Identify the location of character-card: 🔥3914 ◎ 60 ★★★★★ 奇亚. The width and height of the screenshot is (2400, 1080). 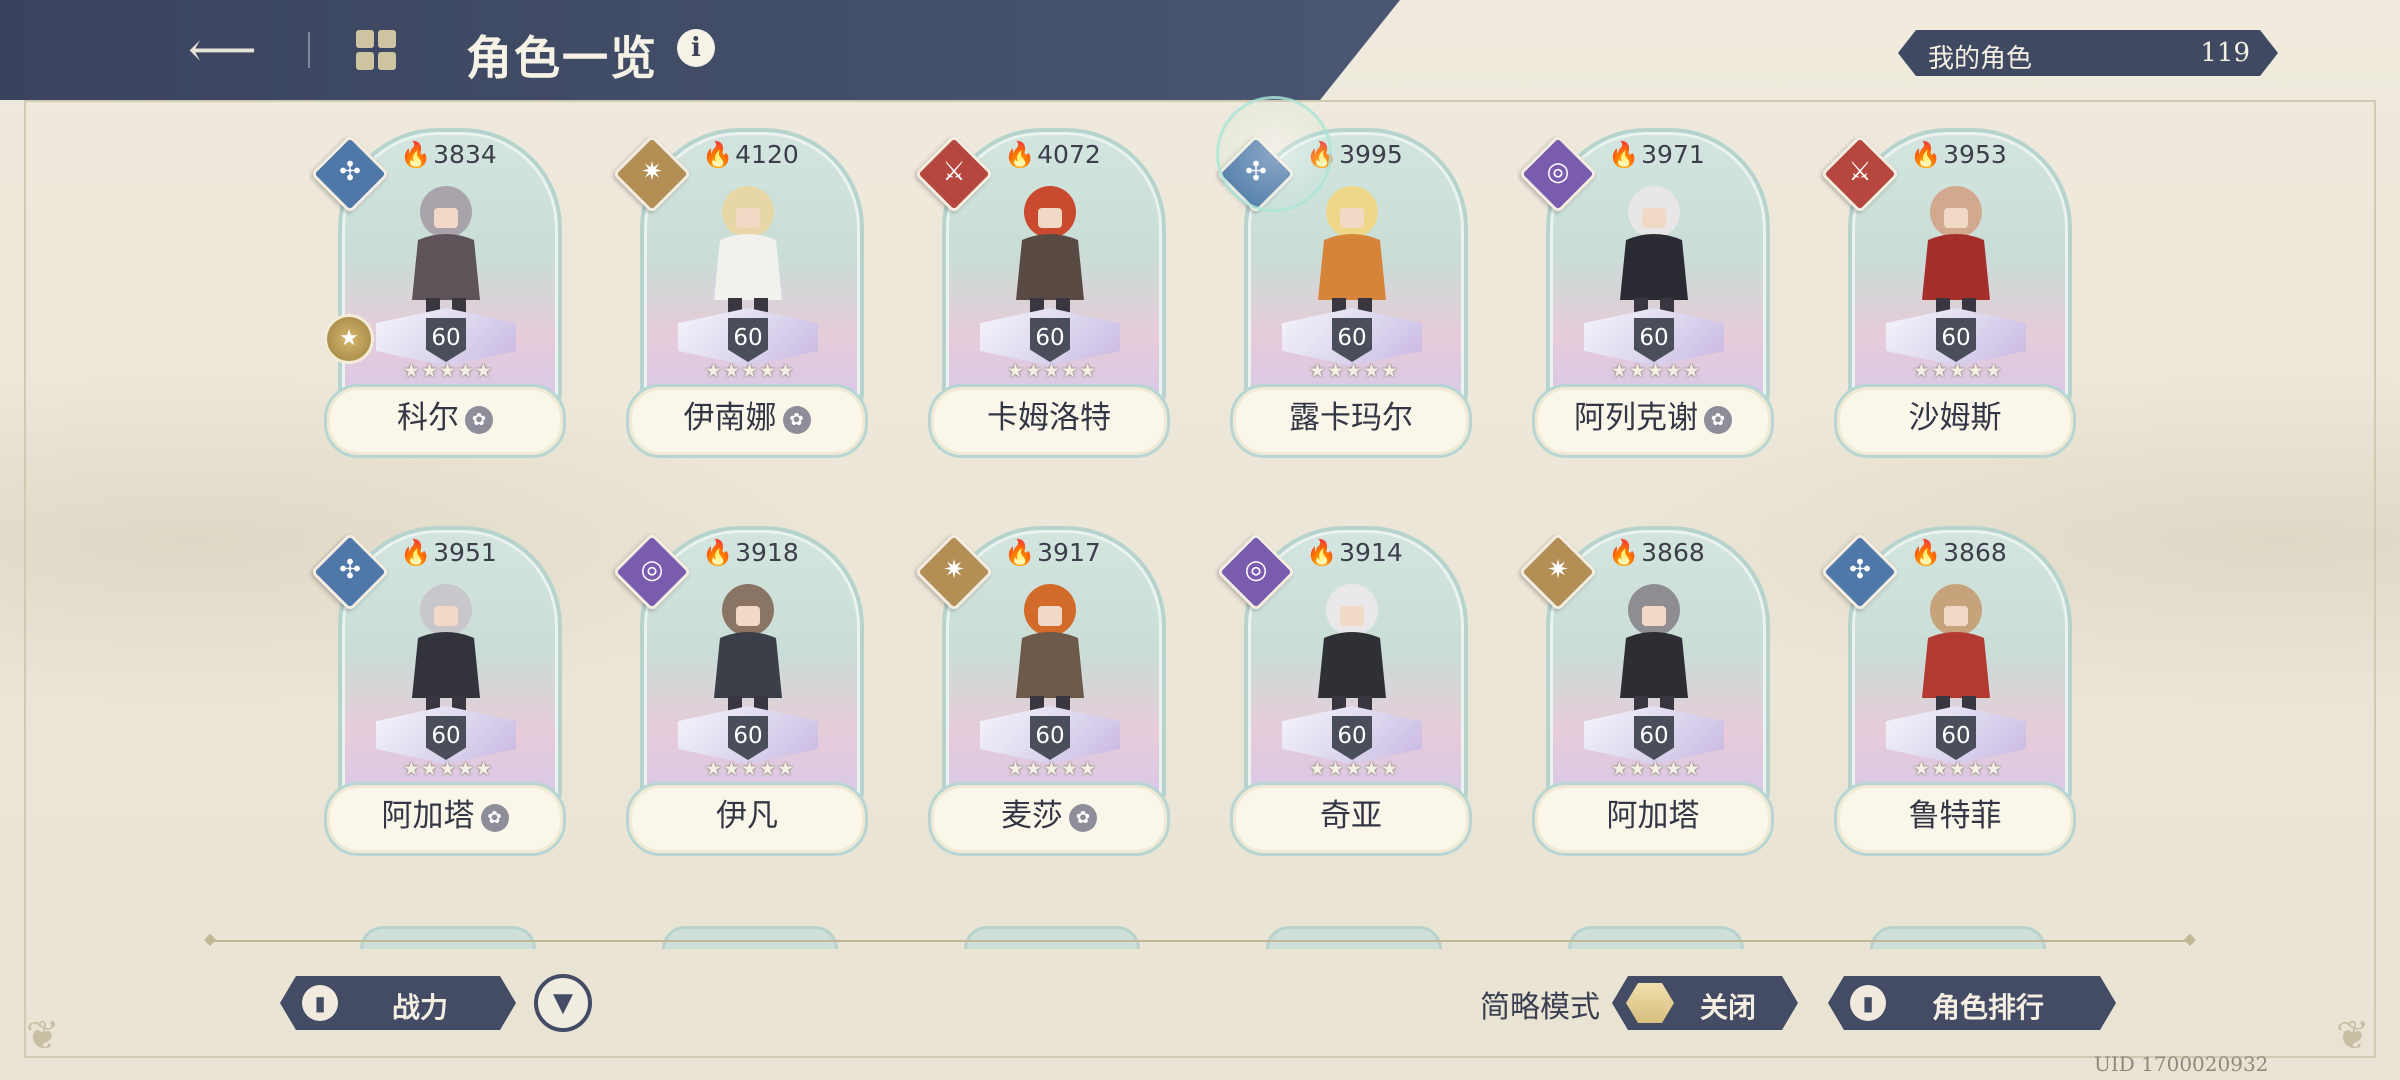
(1344, 688).